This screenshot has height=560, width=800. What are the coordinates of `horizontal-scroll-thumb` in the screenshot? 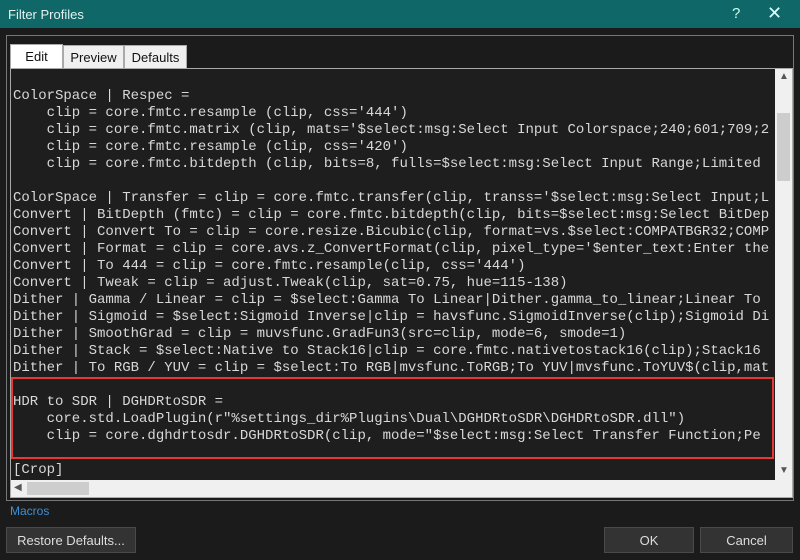 It's located at (58, 488).